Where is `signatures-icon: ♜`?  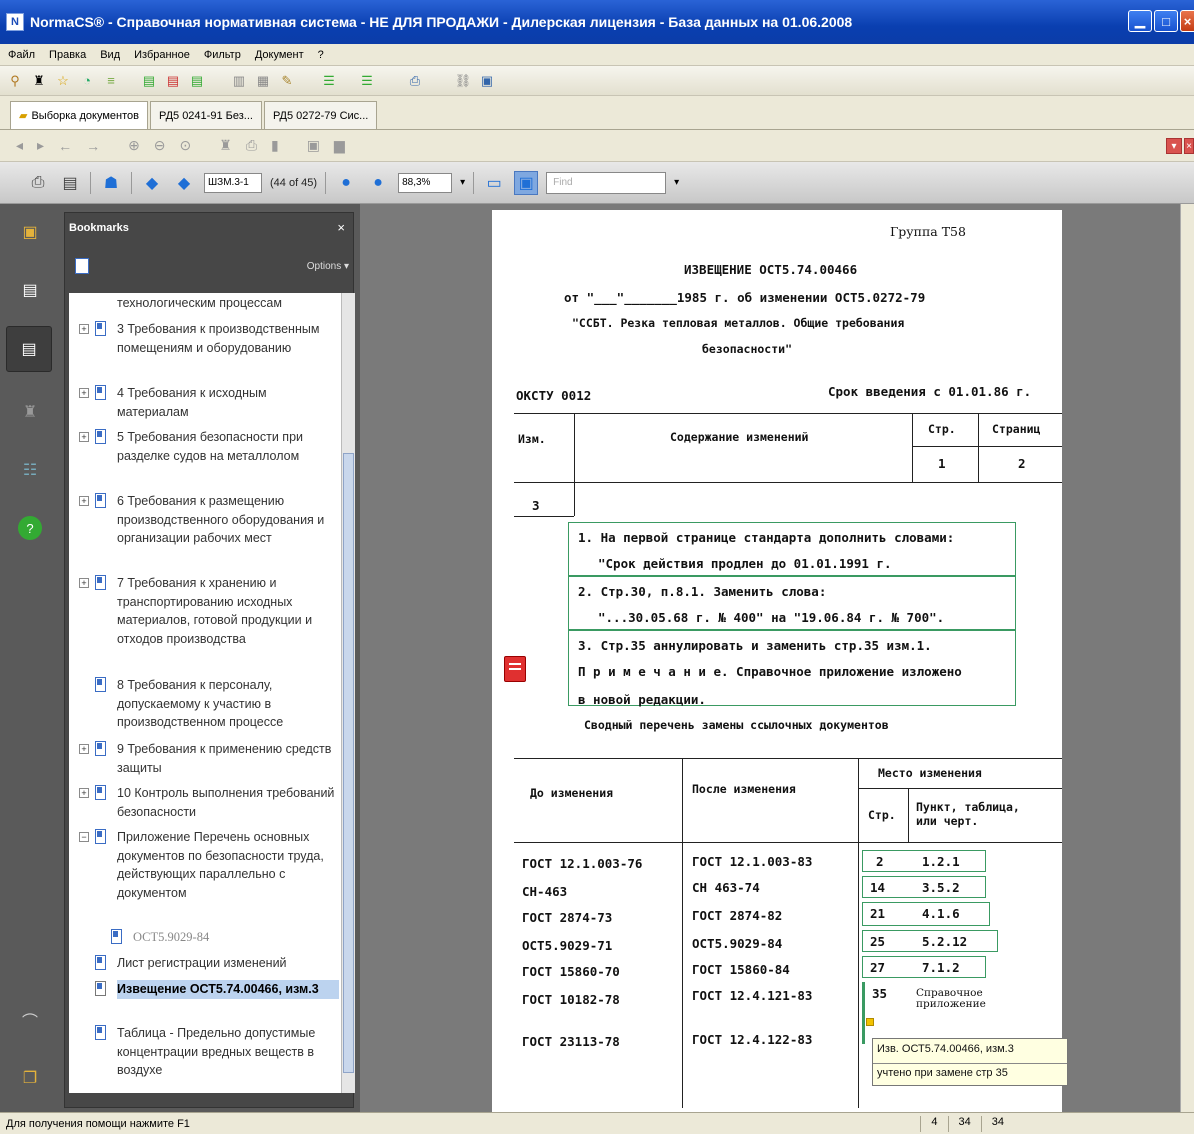
signatures-icon: ♜ is located at coordinates (30, 412).